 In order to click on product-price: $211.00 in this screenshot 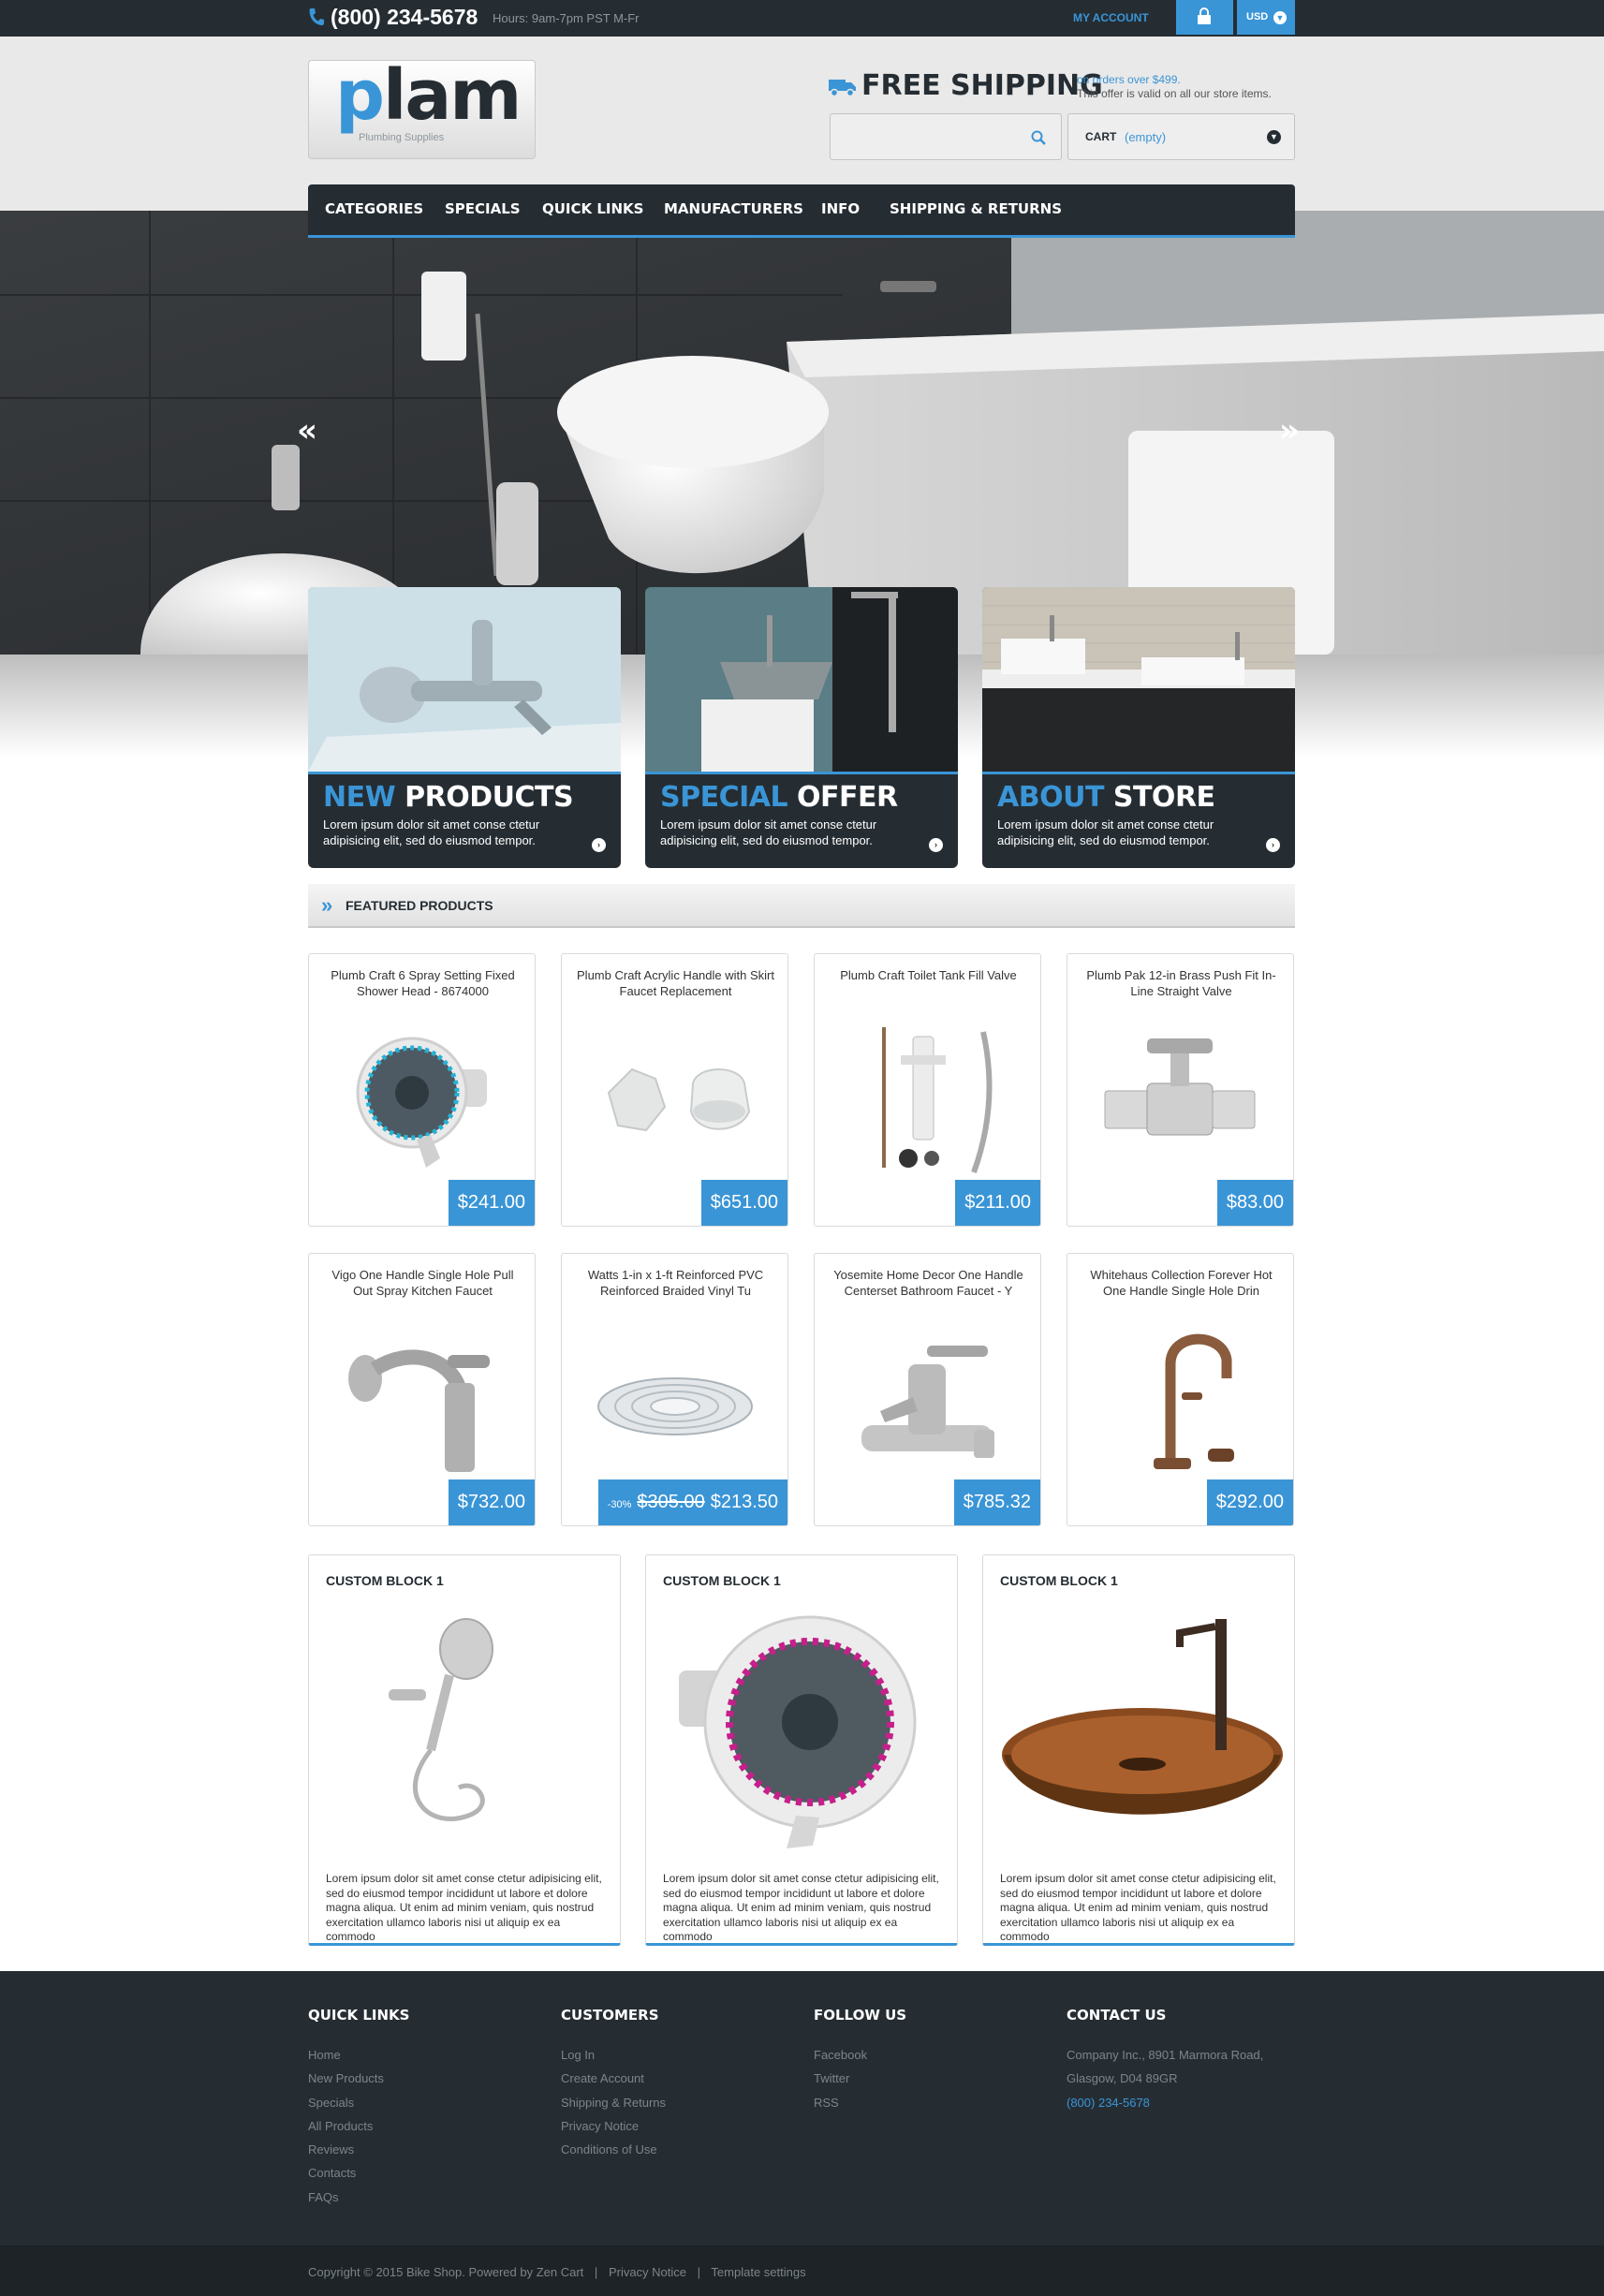, I will do `click(997, 1203)`.